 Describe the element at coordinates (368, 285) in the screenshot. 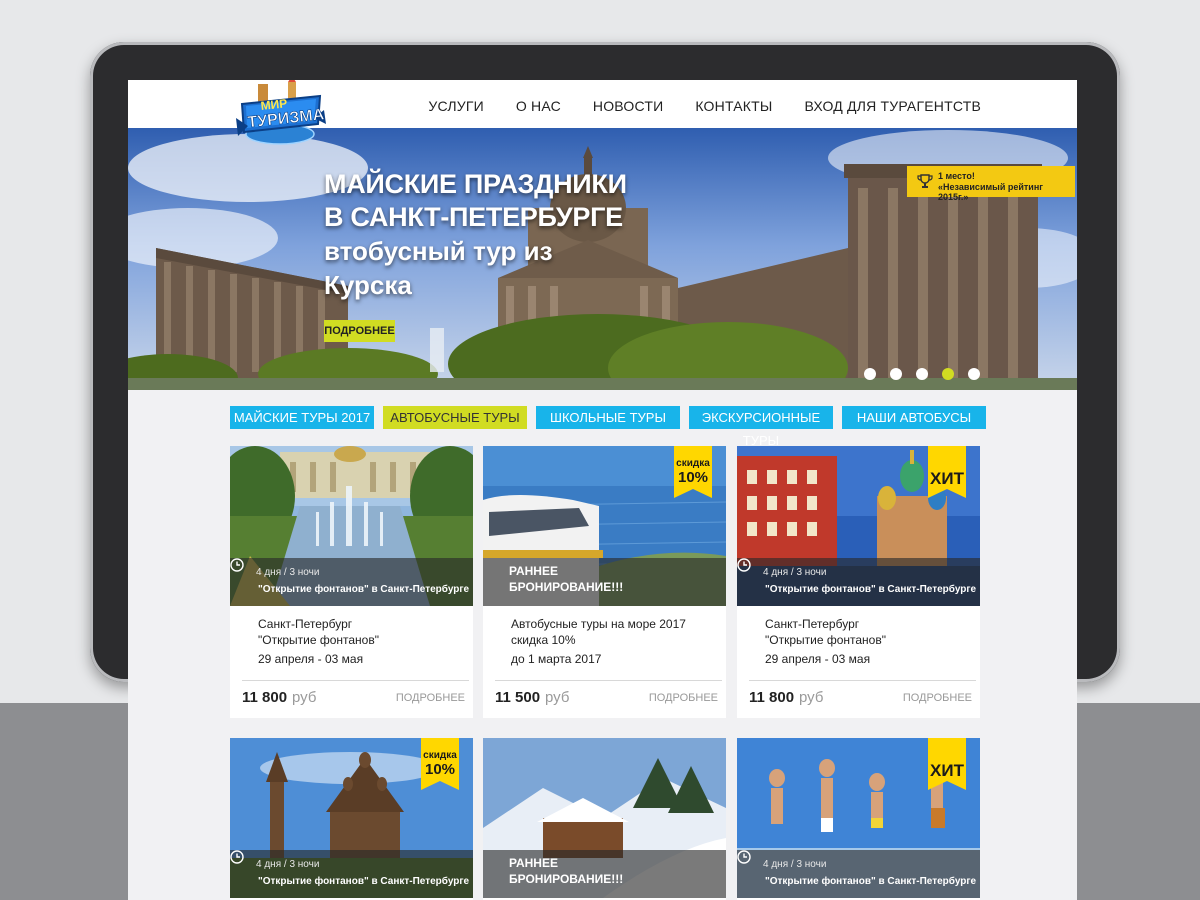

I see `hero-subtitle-line-2: Курска` at that location.